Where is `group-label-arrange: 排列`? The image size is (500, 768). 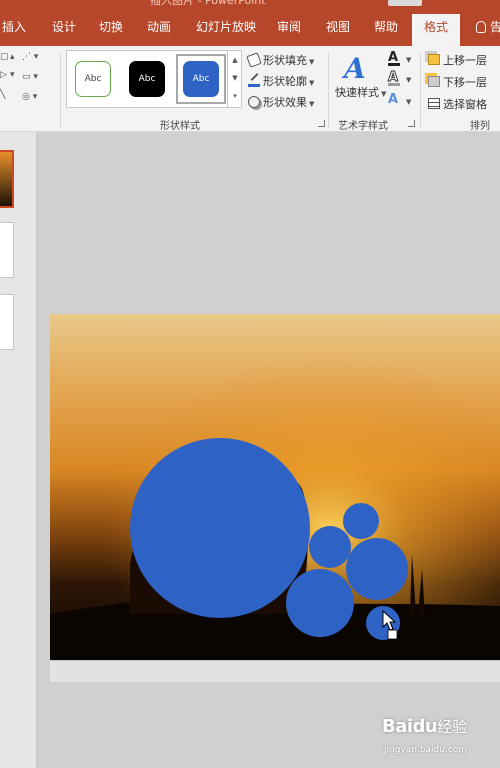 group-label-arrange: 排列 is located at coordinates (480, 126).